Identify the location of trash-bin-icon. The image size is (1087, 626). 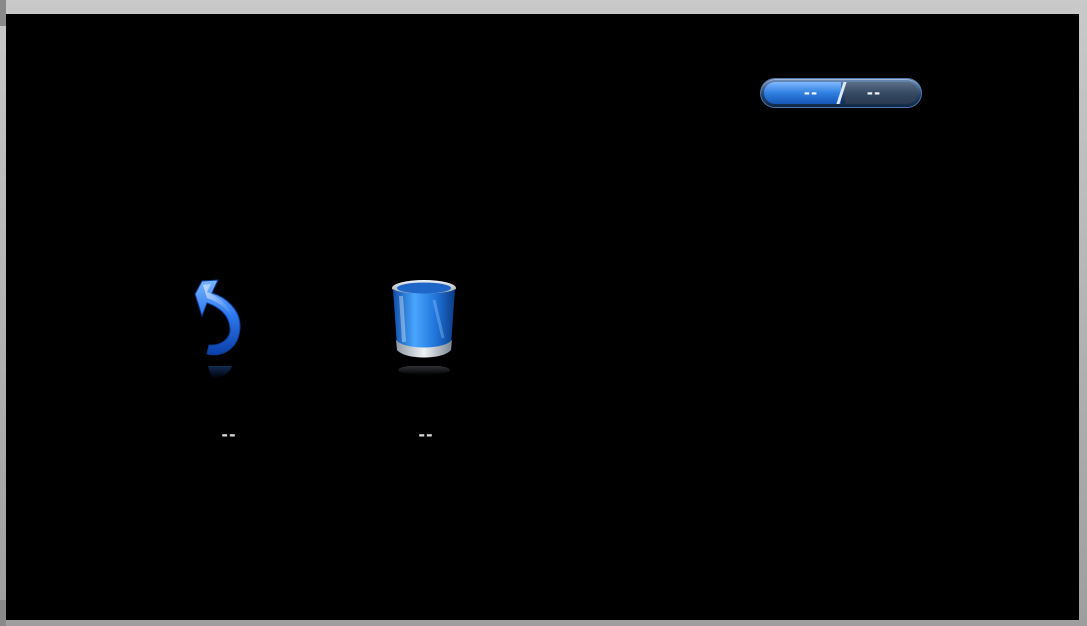
(426, 325).